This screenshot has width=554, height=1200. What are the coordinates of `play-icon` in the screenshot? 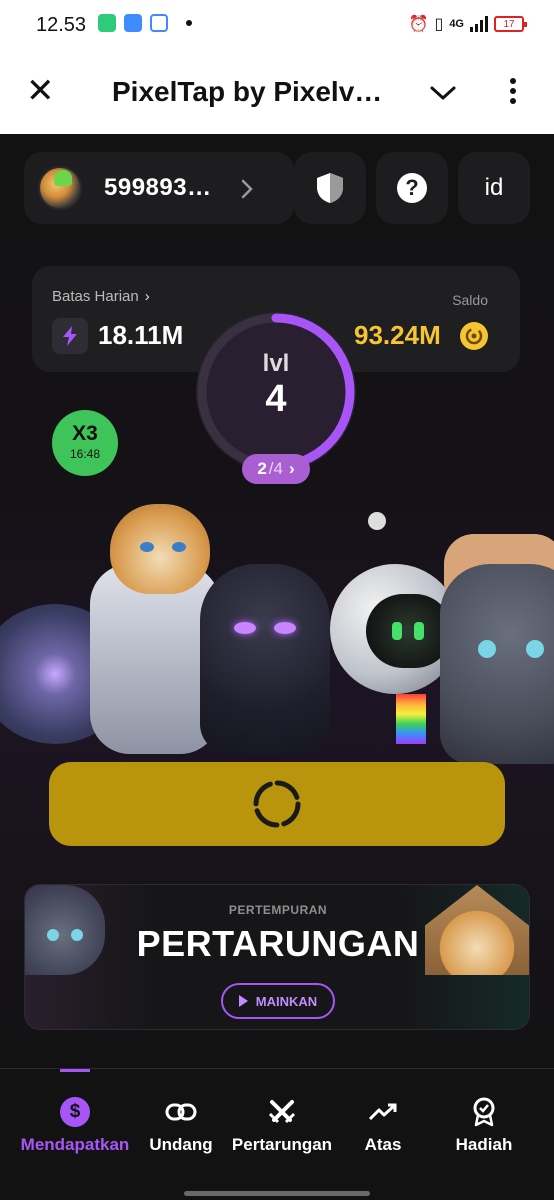 It's located at (243, 1001).